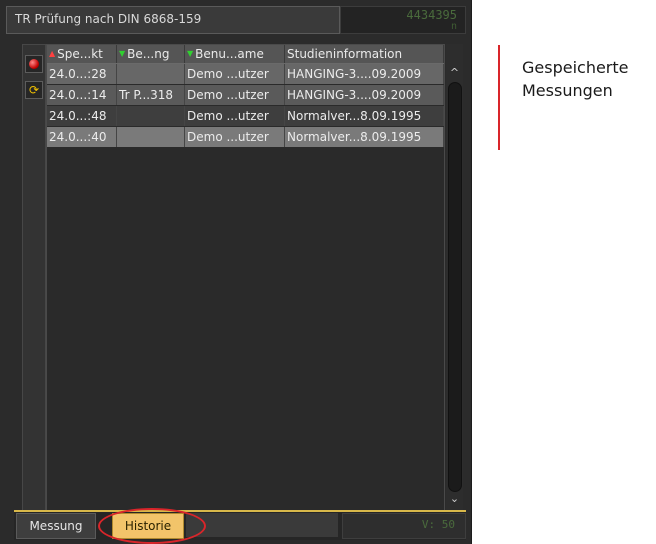 This screenshot has width=656, height=544. Describe the element at coordinates (229, 54) in the screenshot. I see `column-header-label: Benu...ame` at that location.